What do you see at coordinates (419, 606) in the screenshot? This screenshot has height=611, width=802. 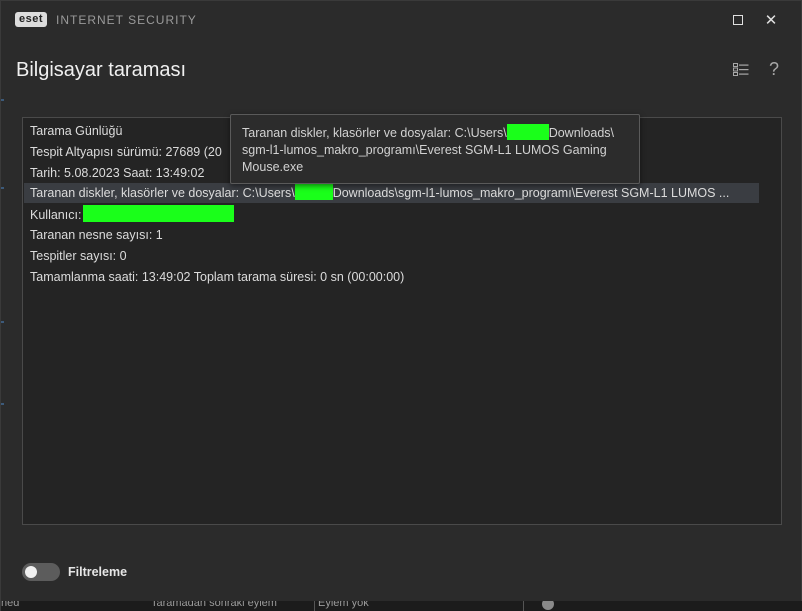 I see `after-scan-select: Eylem yok` at bounding box center [419, 606].